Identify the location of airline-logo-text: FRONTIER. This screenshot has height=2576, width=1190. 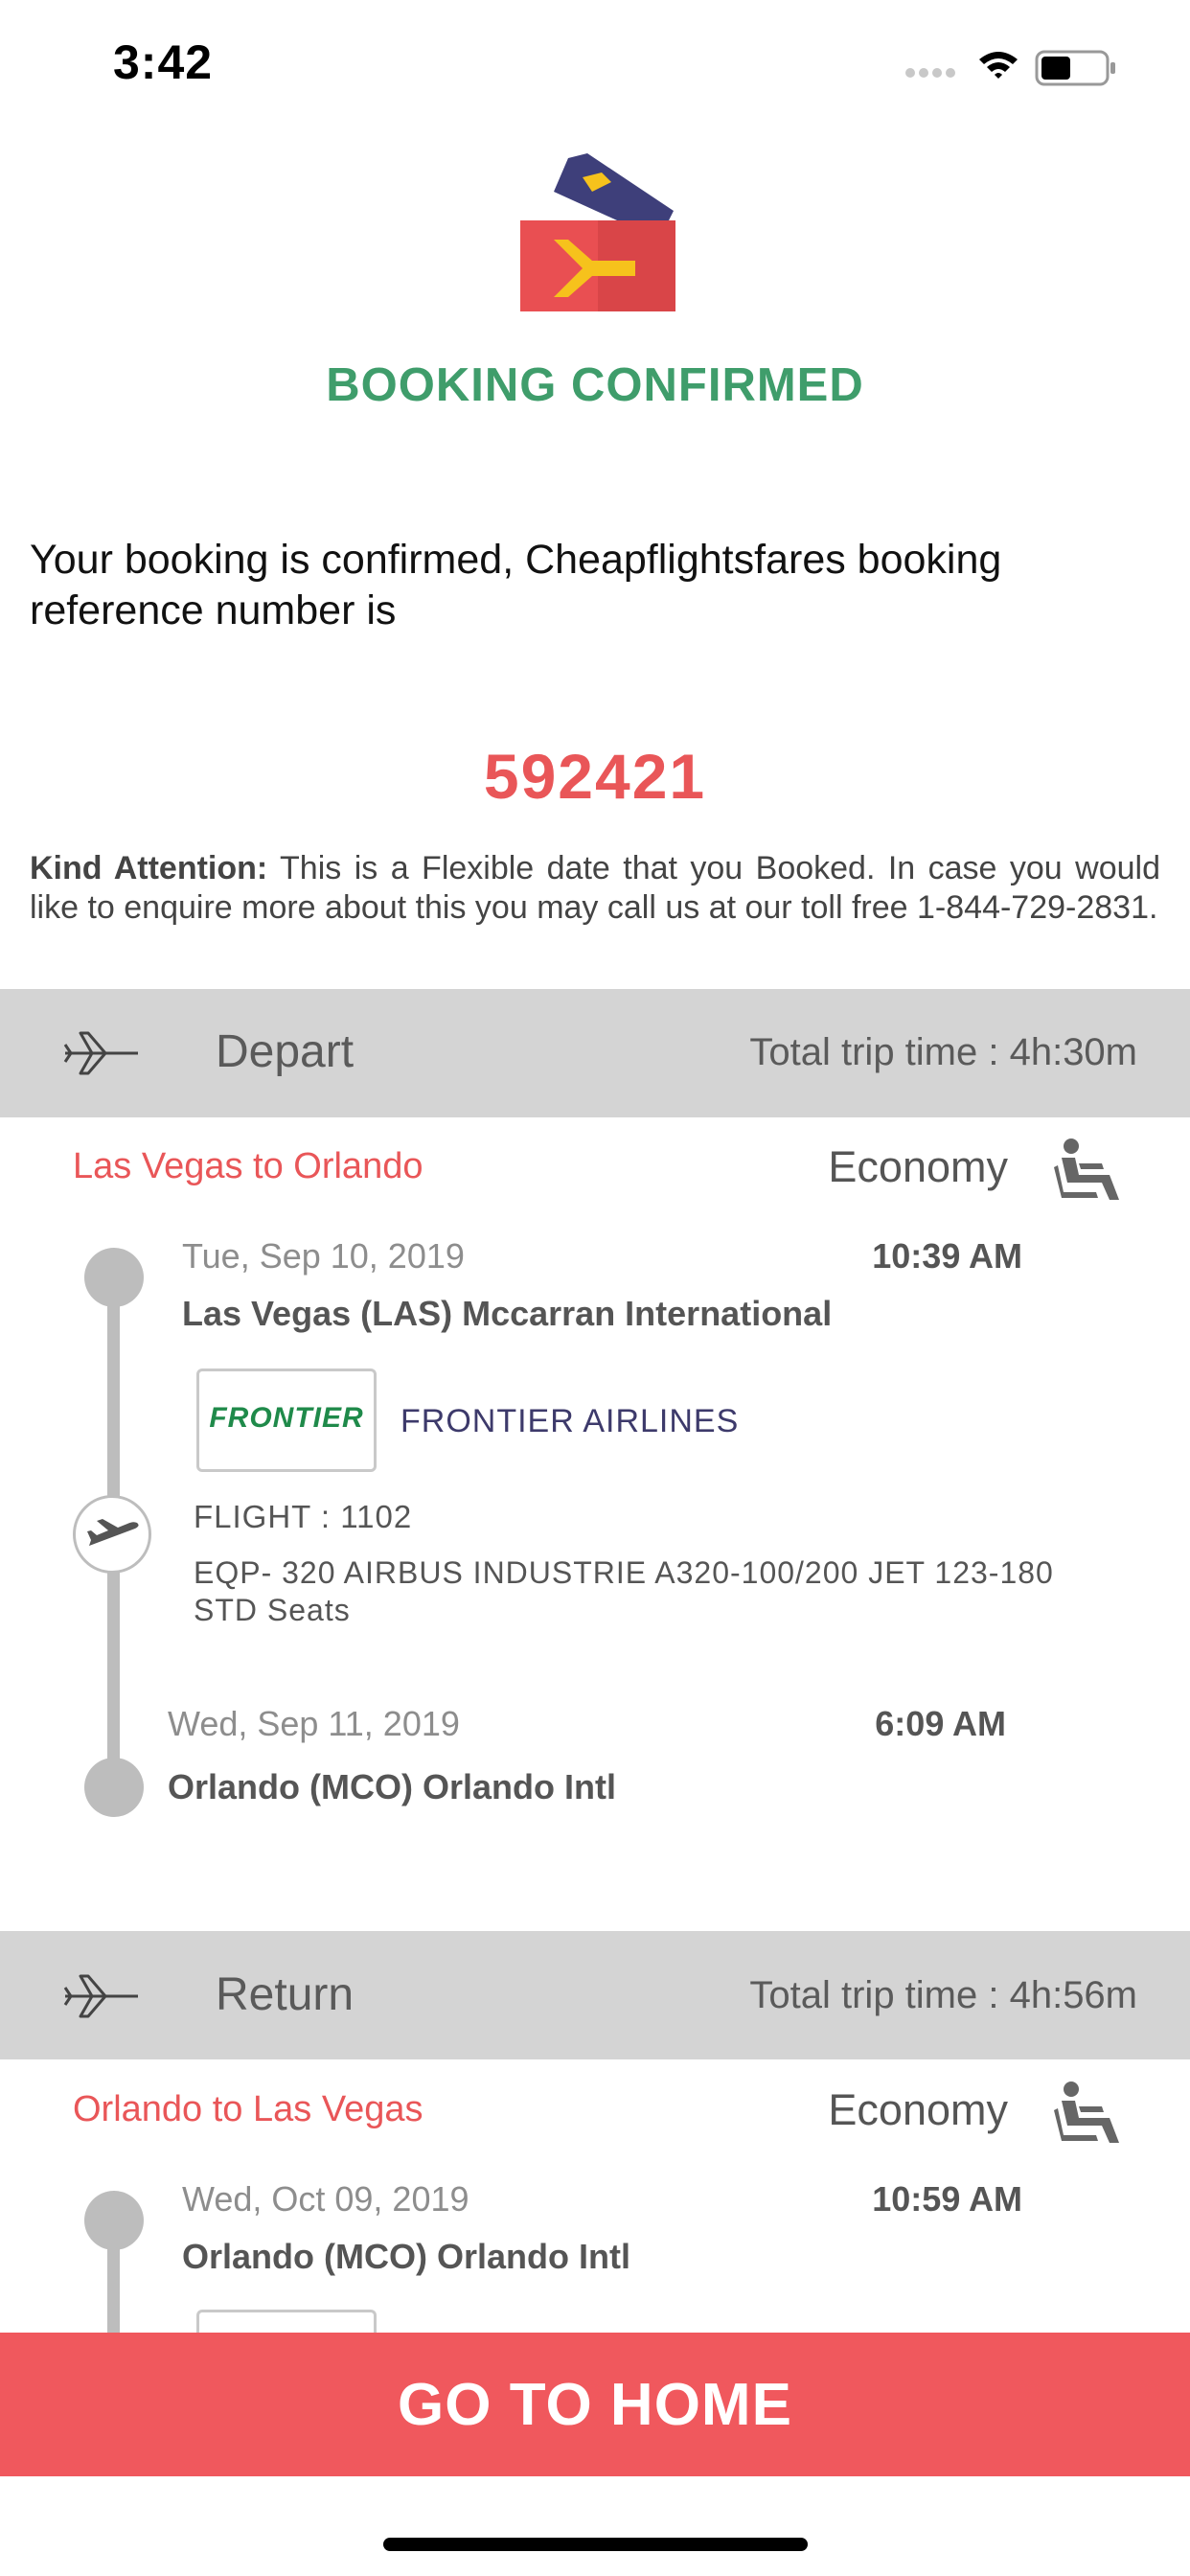
(287, 1418).